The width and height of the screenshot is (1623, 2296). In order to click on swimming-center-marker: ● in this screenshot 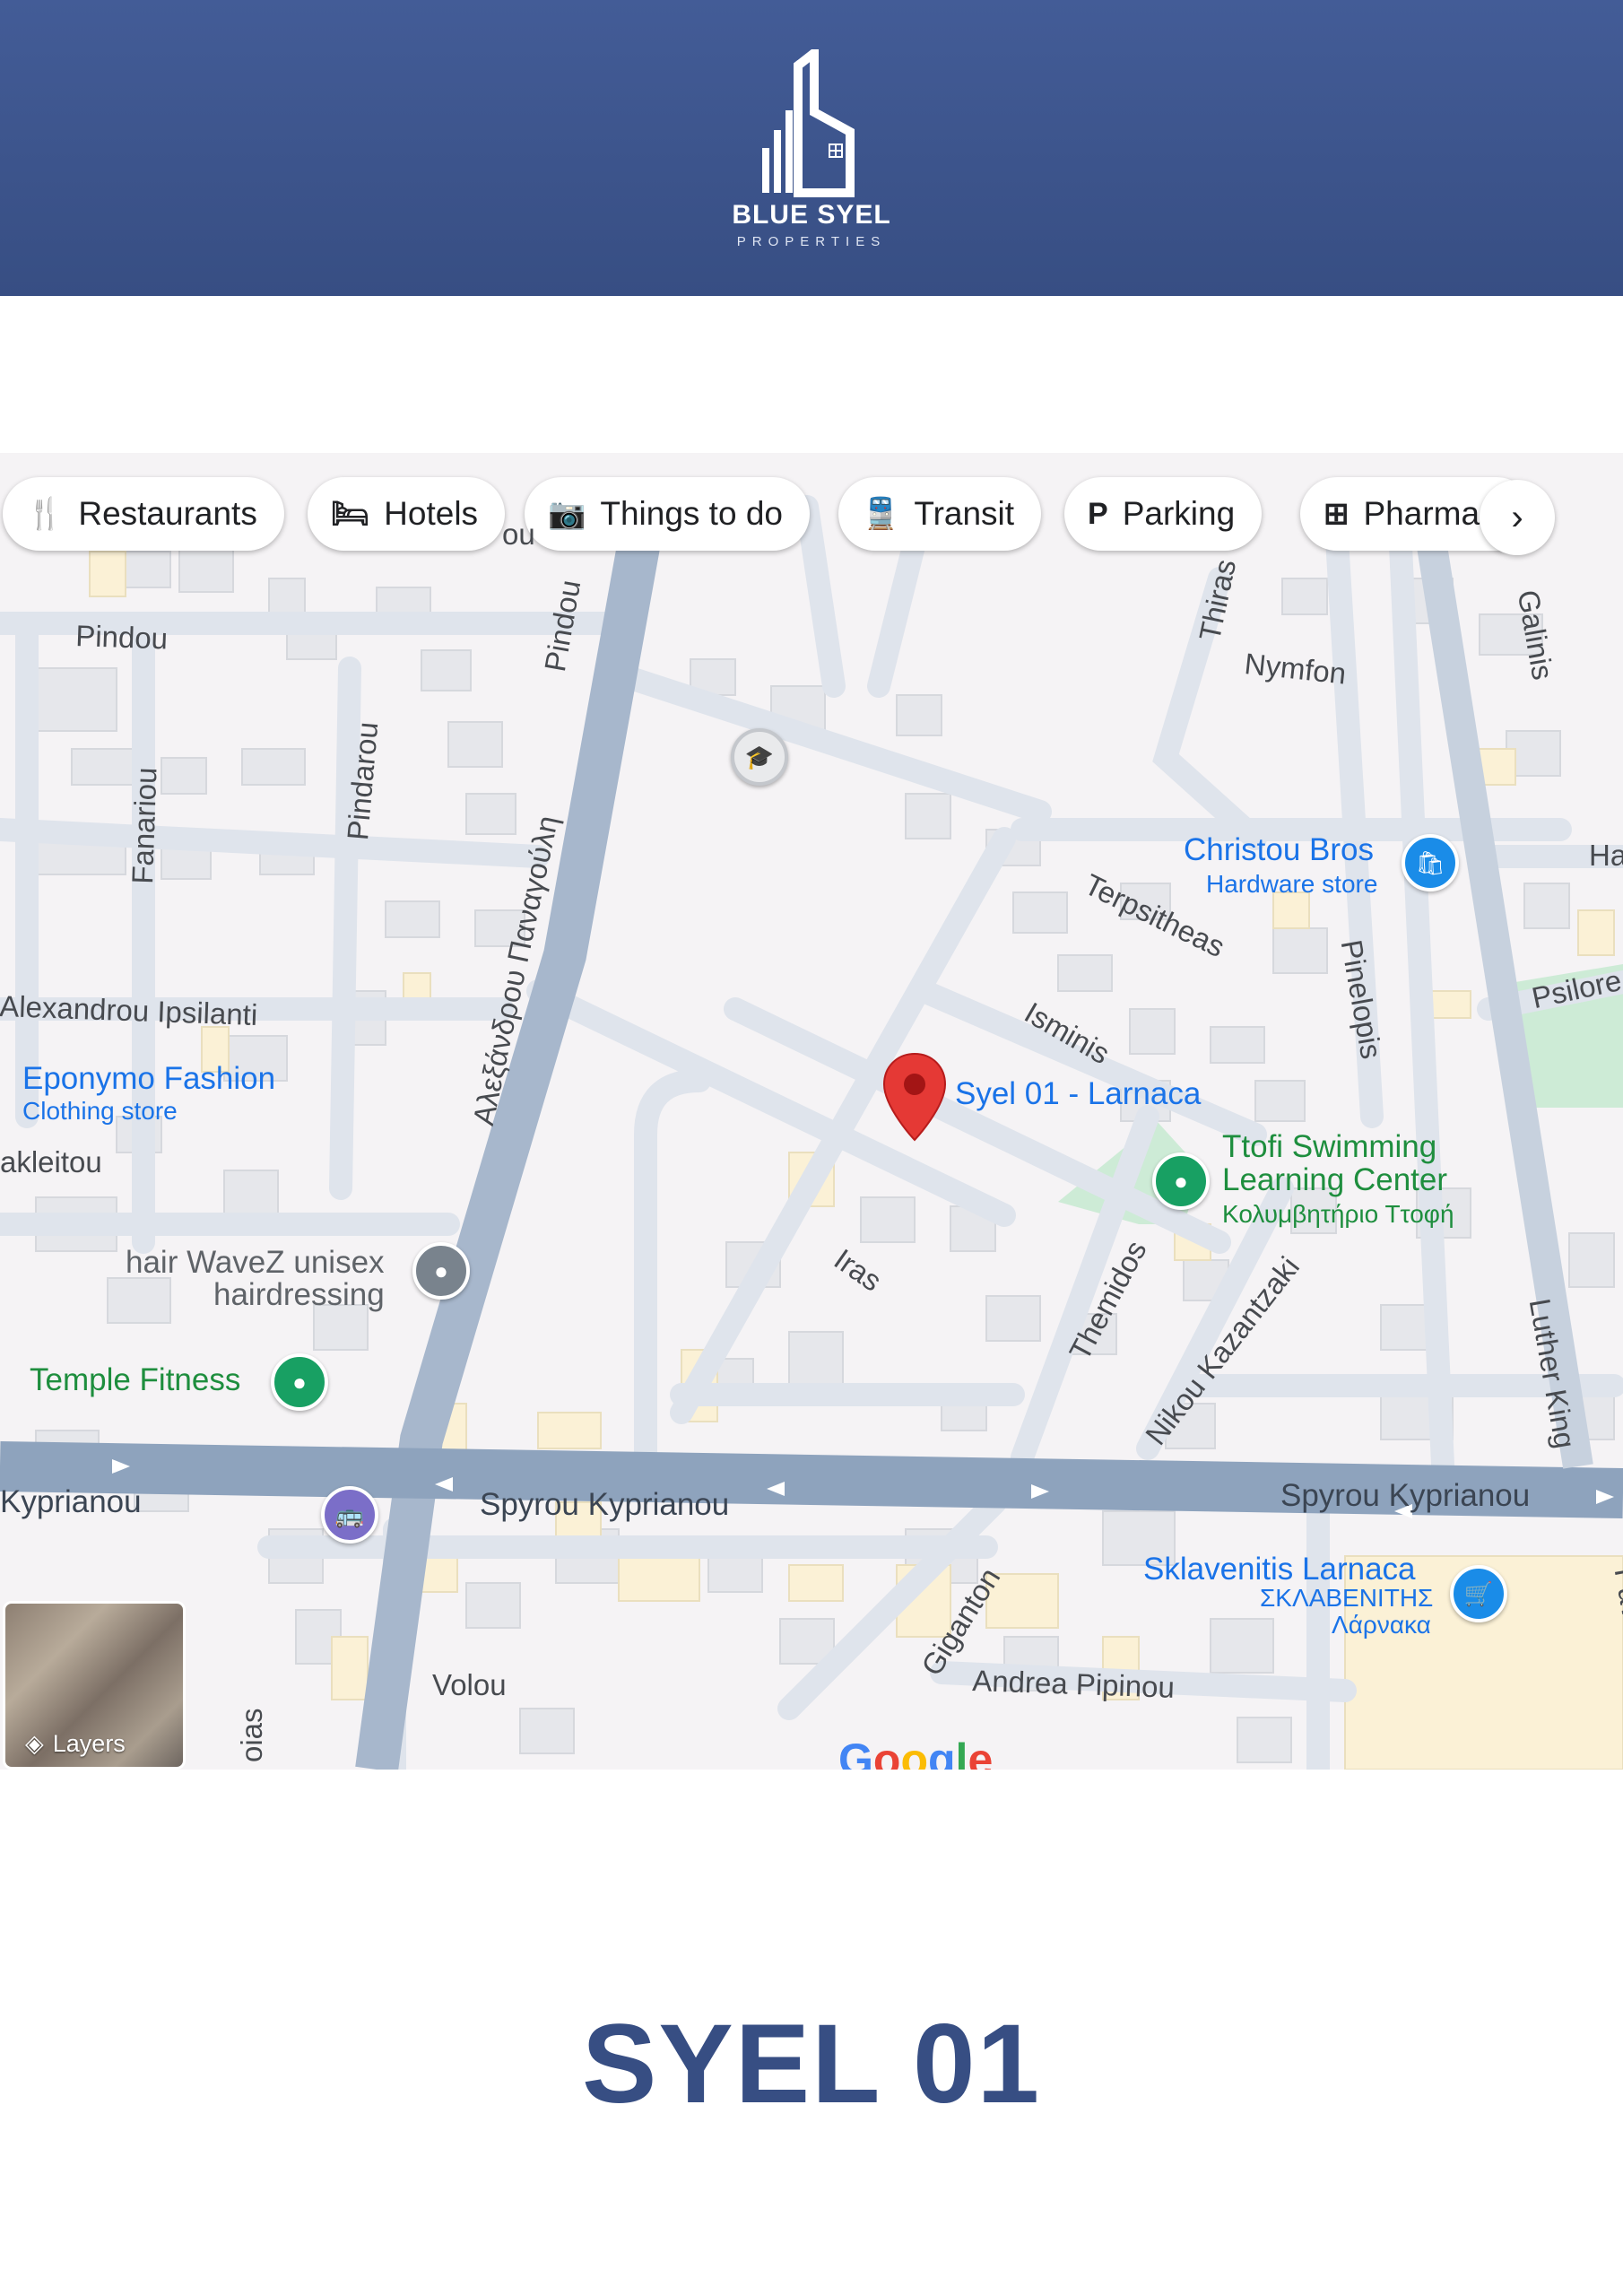, I will do `click(1181, 1181)`.